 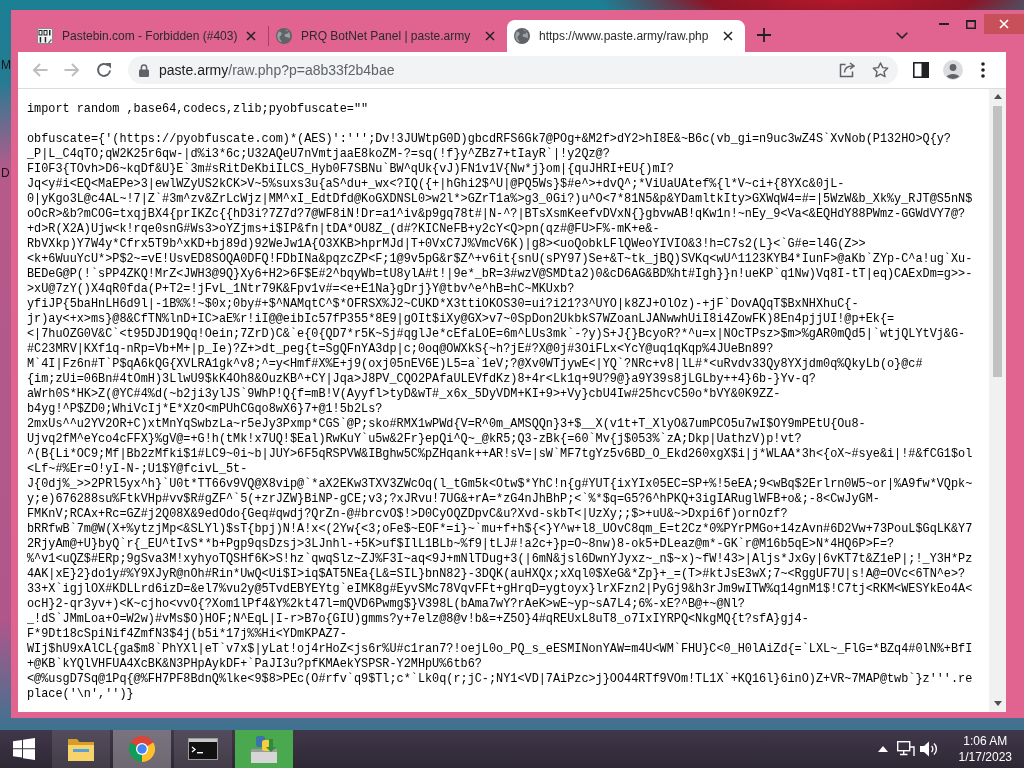 What do you see at coordinates (500, 199) in the screenshot?
I see `code-line: 0|yKgo3L@c4AL~!7|Z`#3m^zv&ZrLcWjz|MM^xI_EdtDfd@KoGXDNSL0>w2l*>GZrT1a%>g3_0Gi?)u^O<7*81N5&p&YDamltkIty>GXWqW4=#=|5WzW&b_Xk%y_RJT@S5nN$` at bounding box center [500, 199].